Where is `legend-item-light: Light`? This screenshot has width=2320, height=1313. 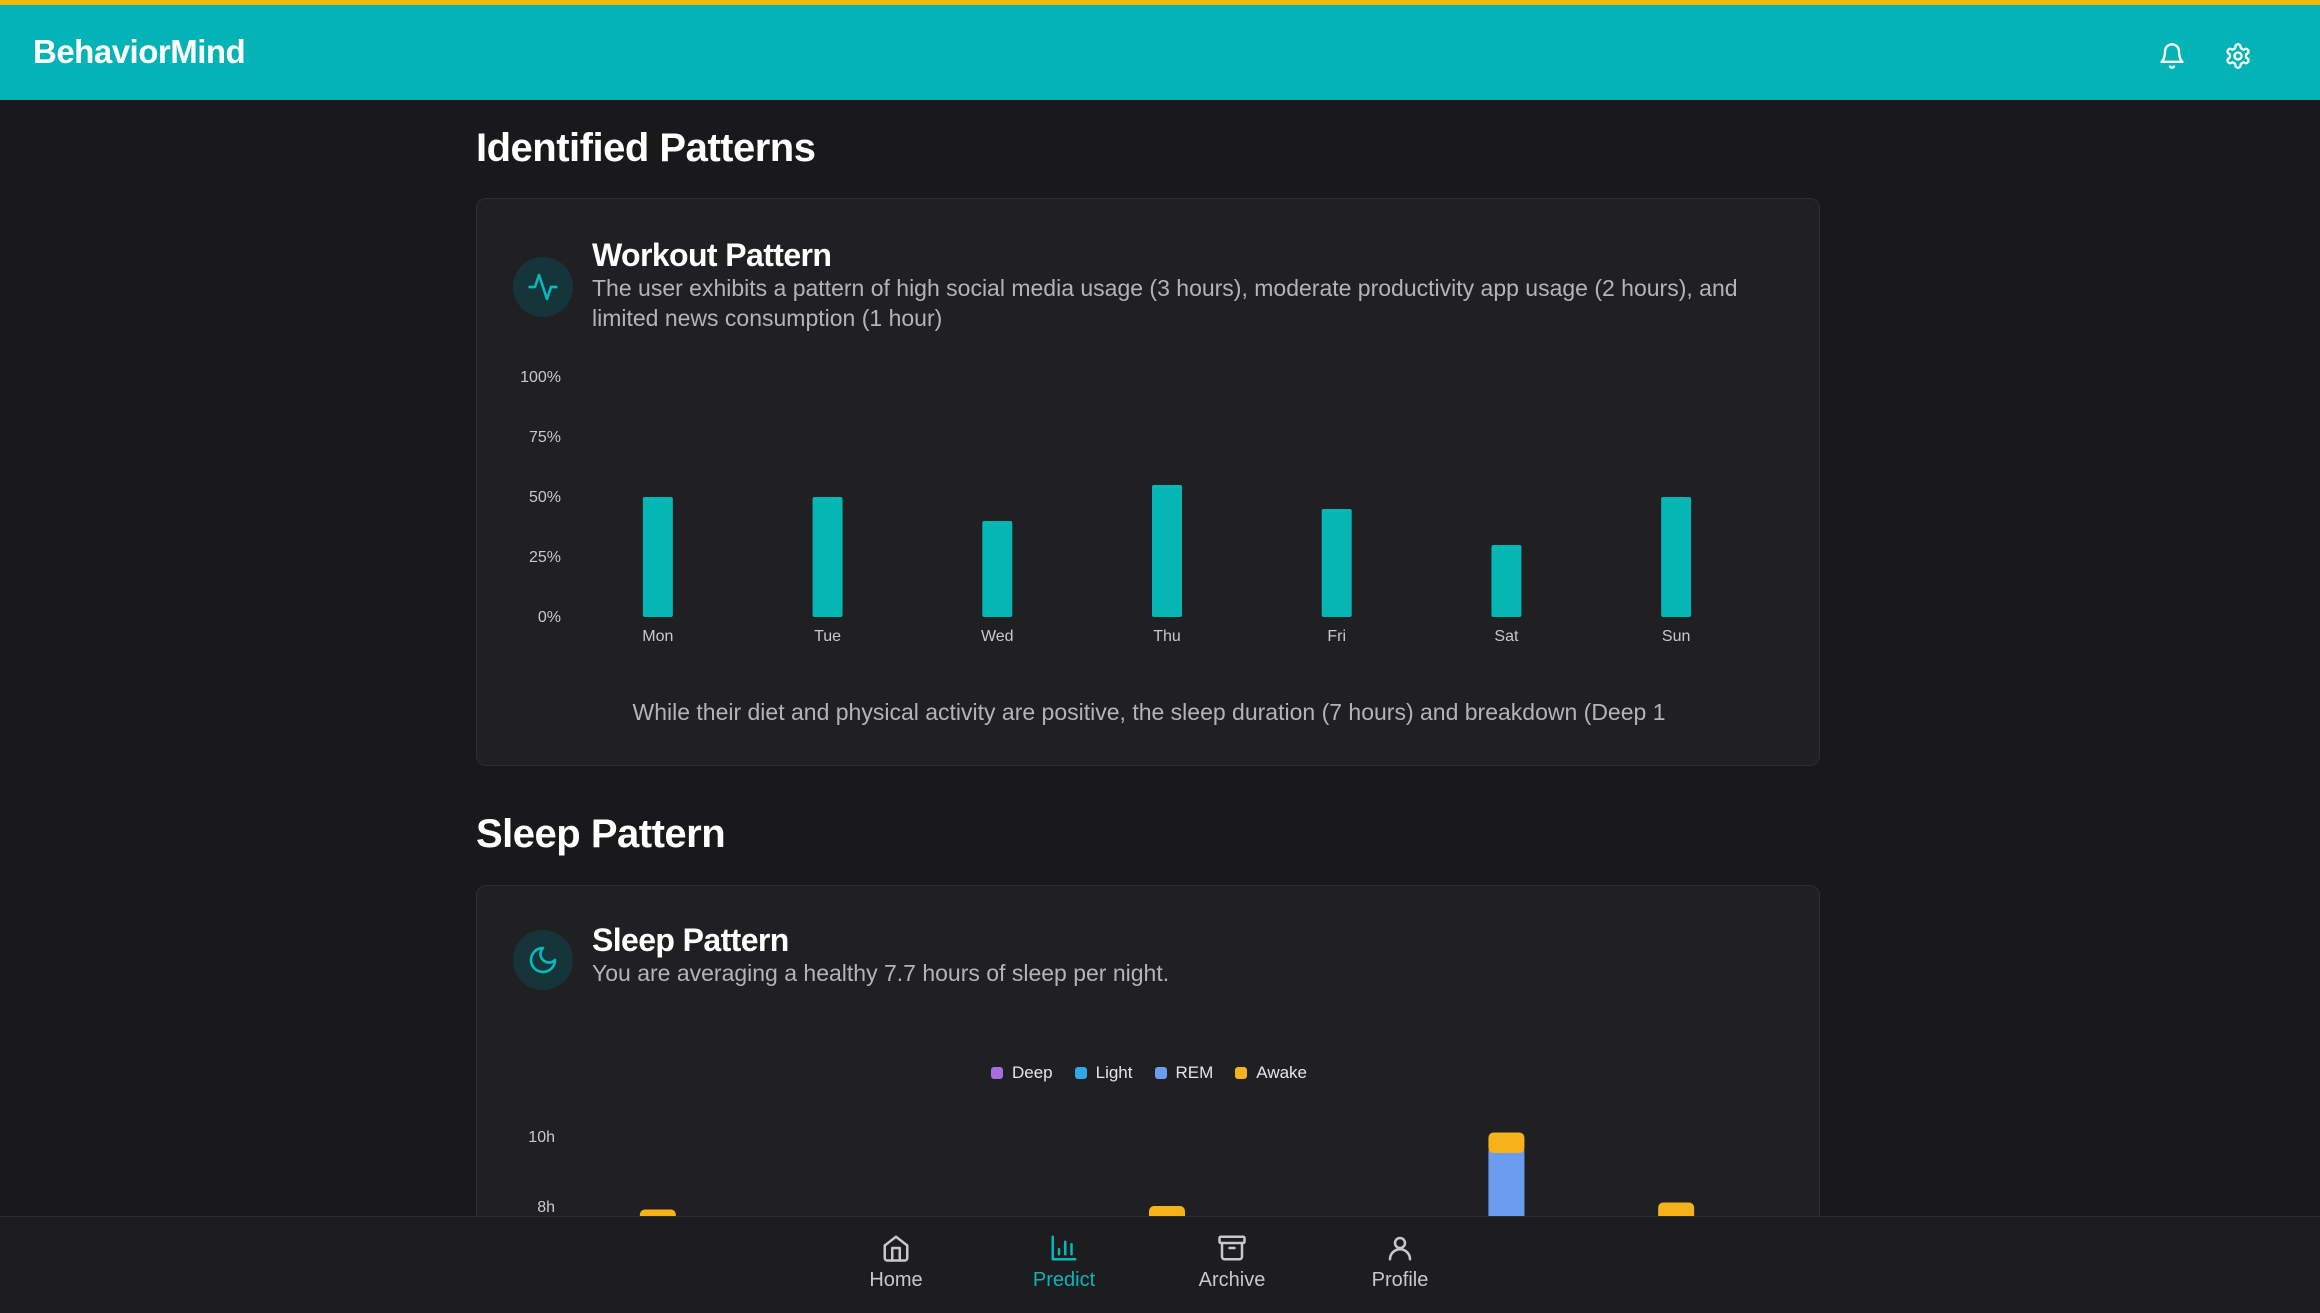 legend-item-light: Light is located at coordinates (1103, 1073).